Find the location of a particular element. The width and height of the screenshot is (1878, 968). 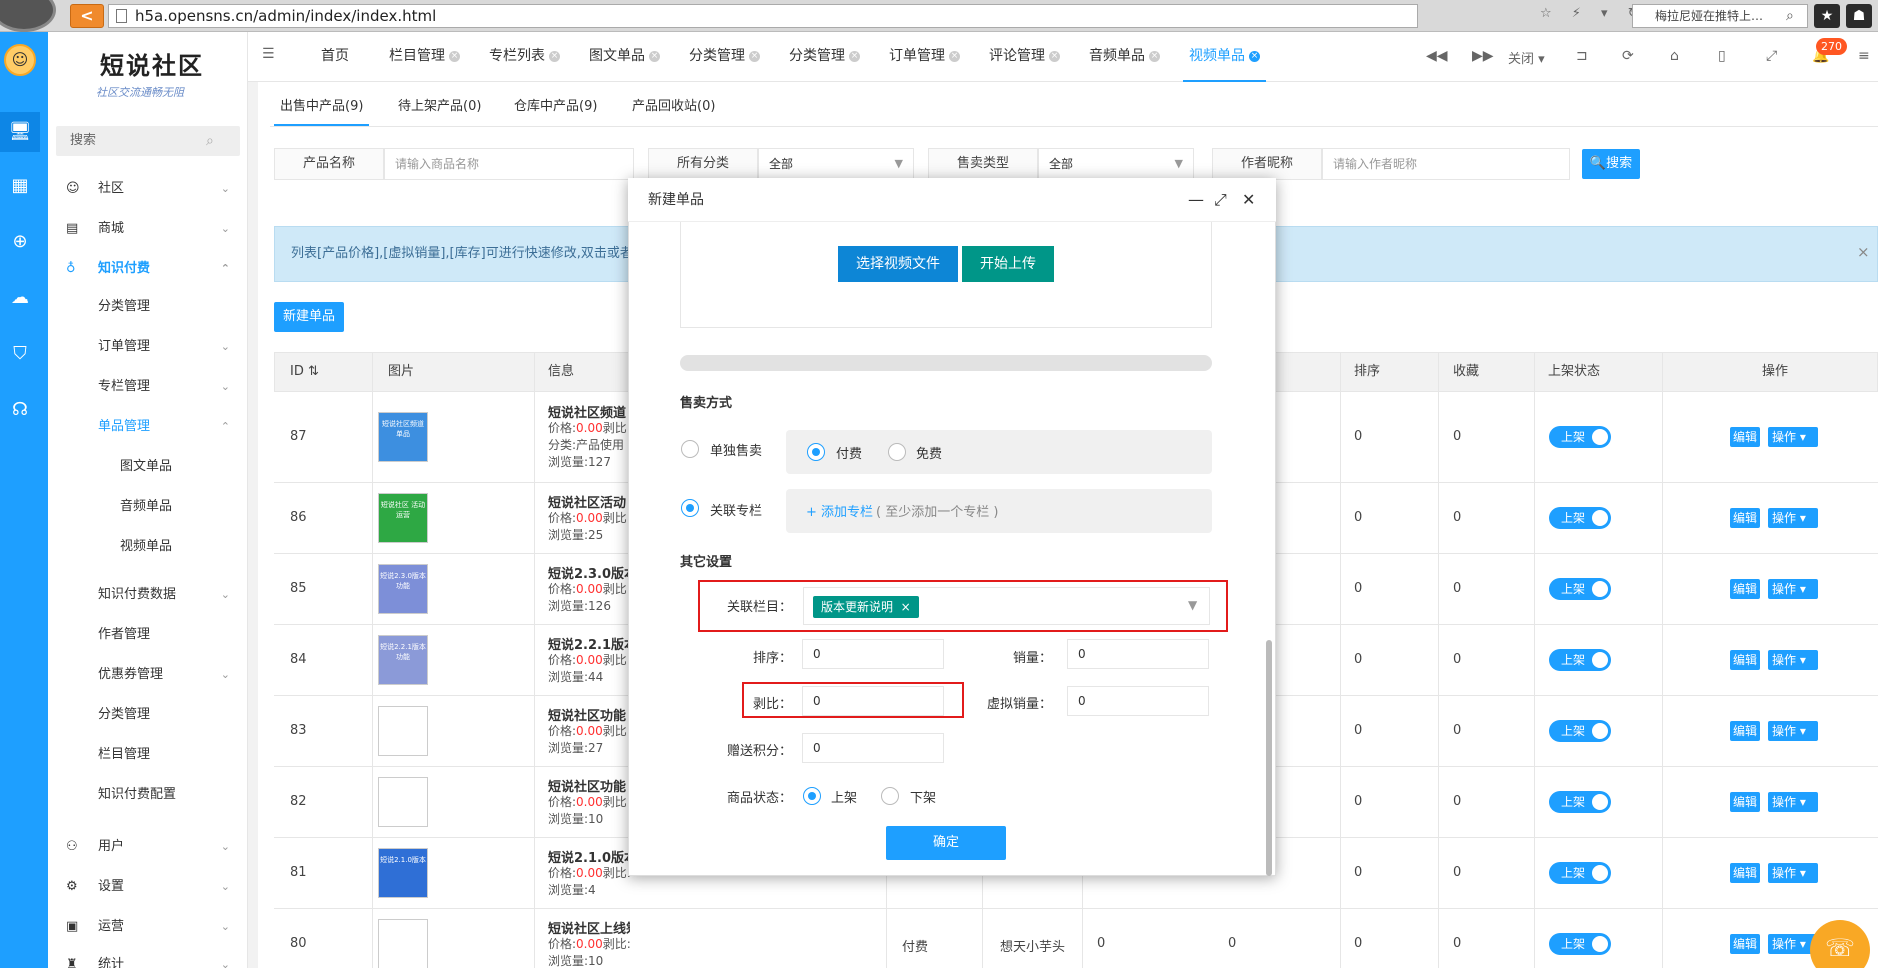

points-input: 0 is located at coordinates (873, 748).